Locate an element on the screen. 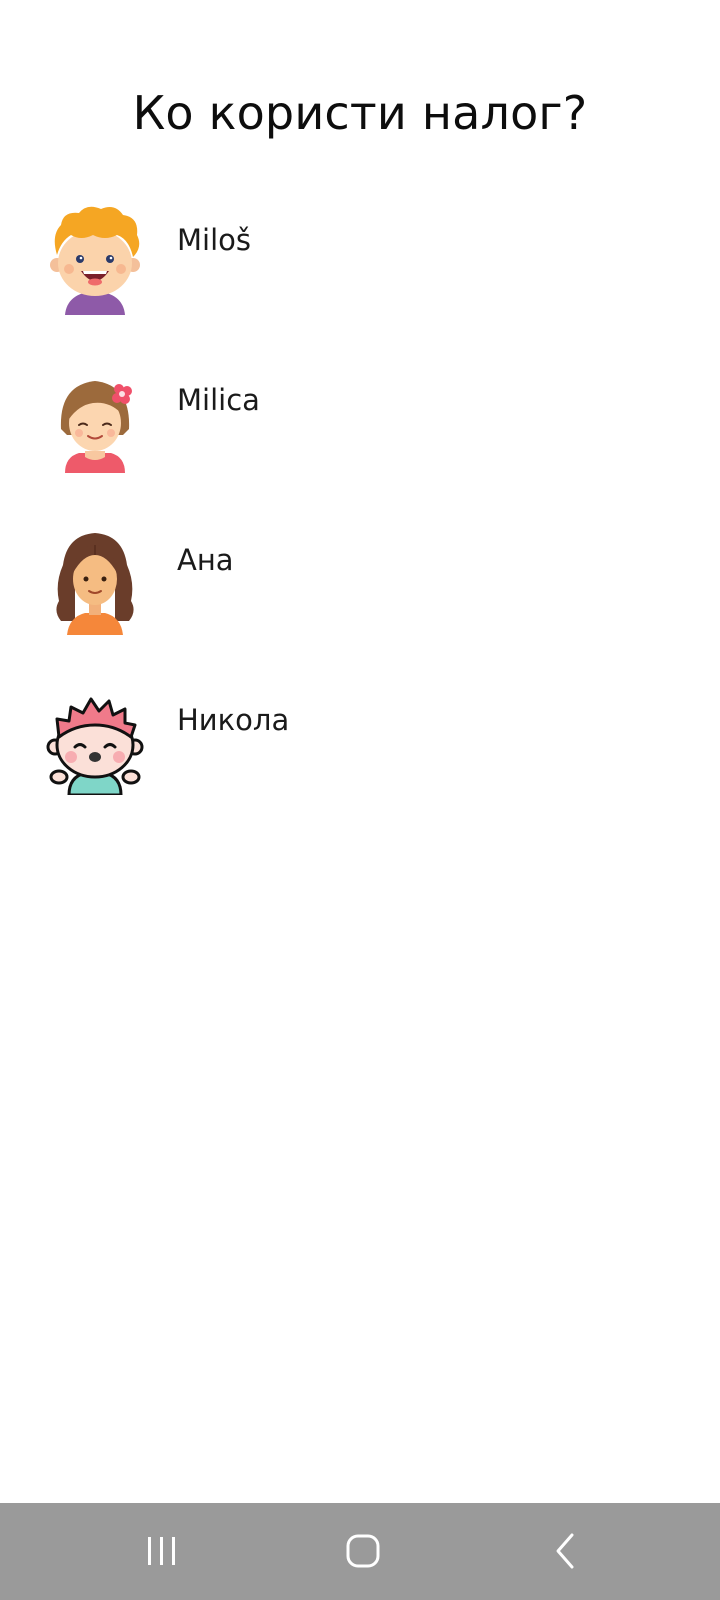 The width and height of the screenshot is (720, 1600). back-button is located at coordinates (566, 1551).